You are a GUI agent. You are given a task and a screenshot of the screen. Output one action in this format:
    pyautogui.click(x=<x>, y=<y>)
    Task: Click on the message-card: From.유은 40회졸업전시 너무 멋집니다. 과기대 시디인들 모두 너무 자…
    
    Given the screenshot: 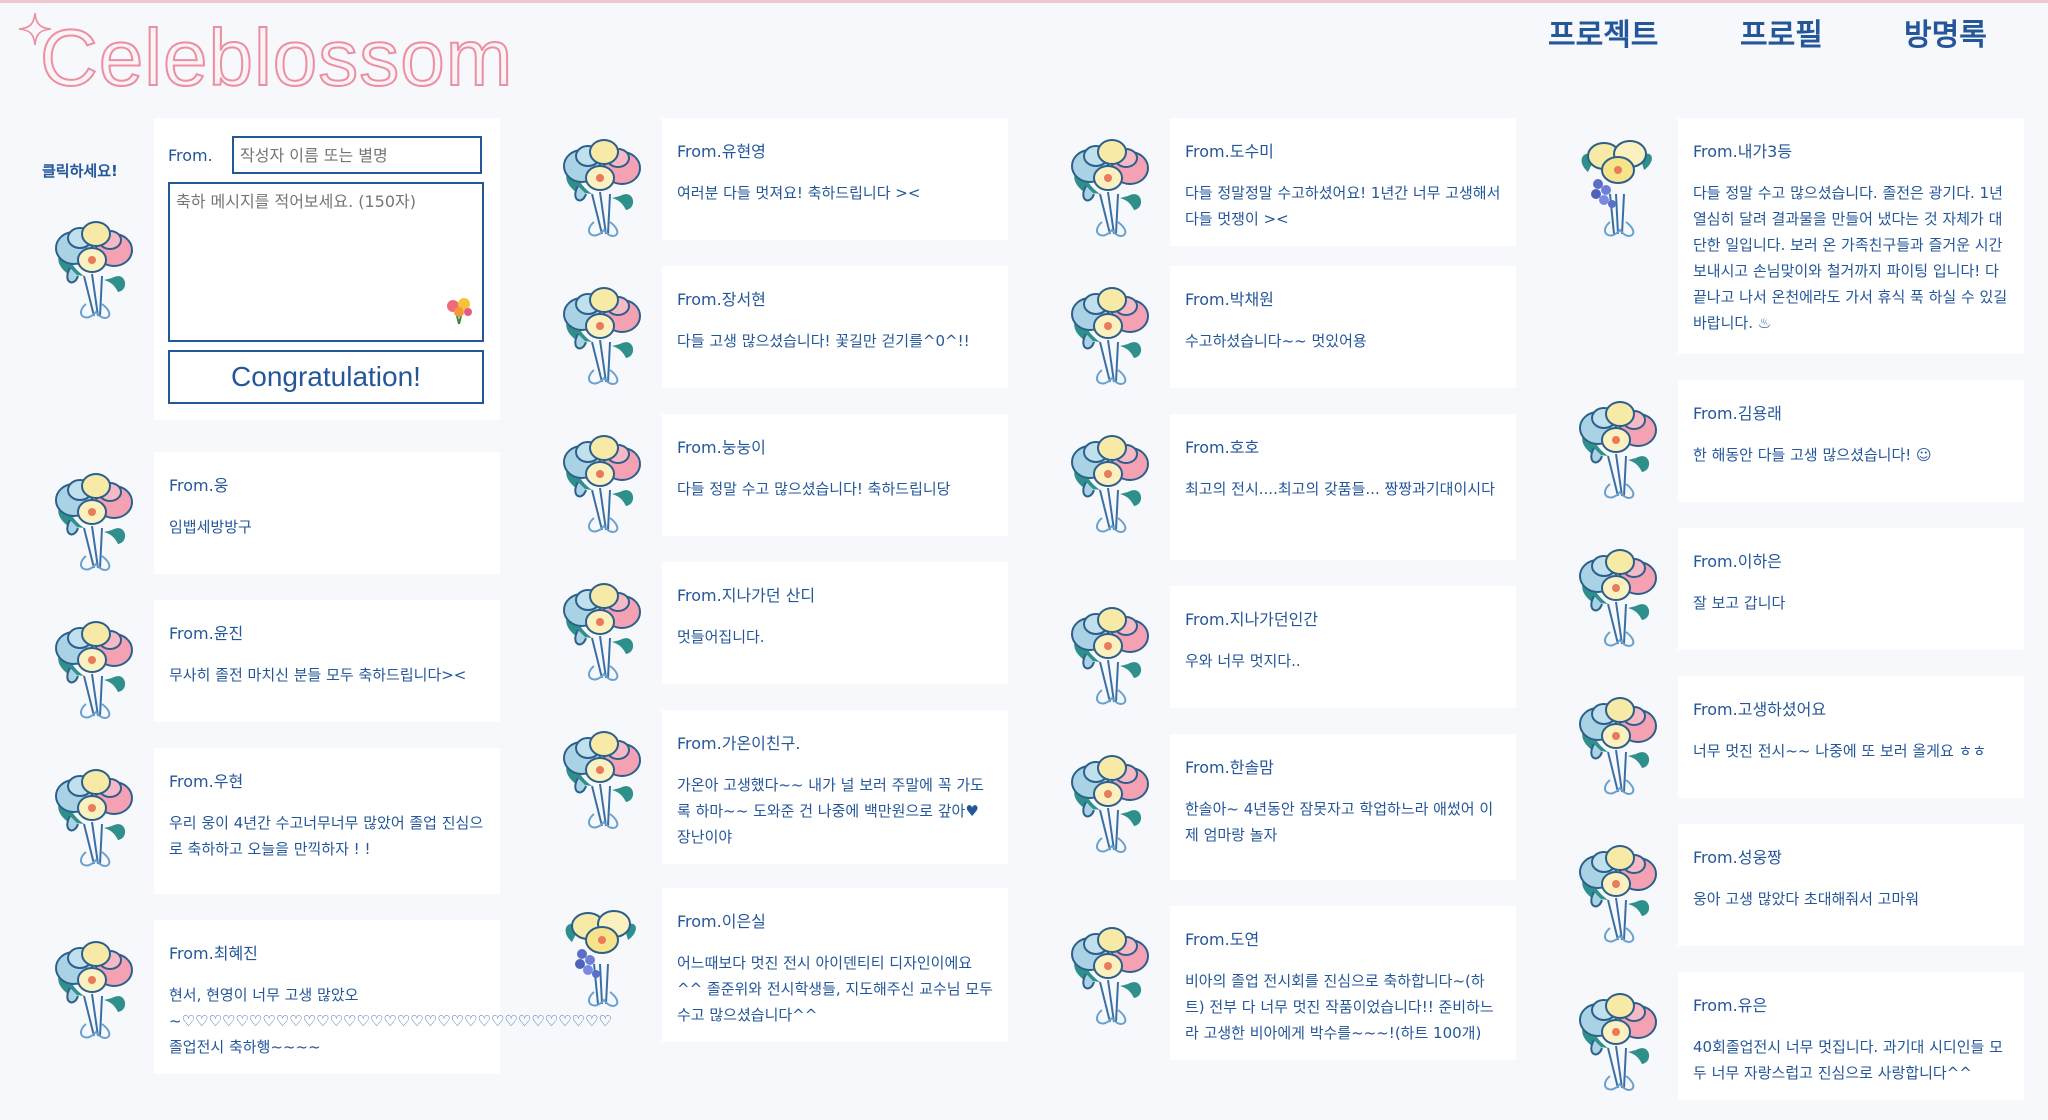 What is the action you would take?
    pyautogui.click(x=1851, y=1036)
    